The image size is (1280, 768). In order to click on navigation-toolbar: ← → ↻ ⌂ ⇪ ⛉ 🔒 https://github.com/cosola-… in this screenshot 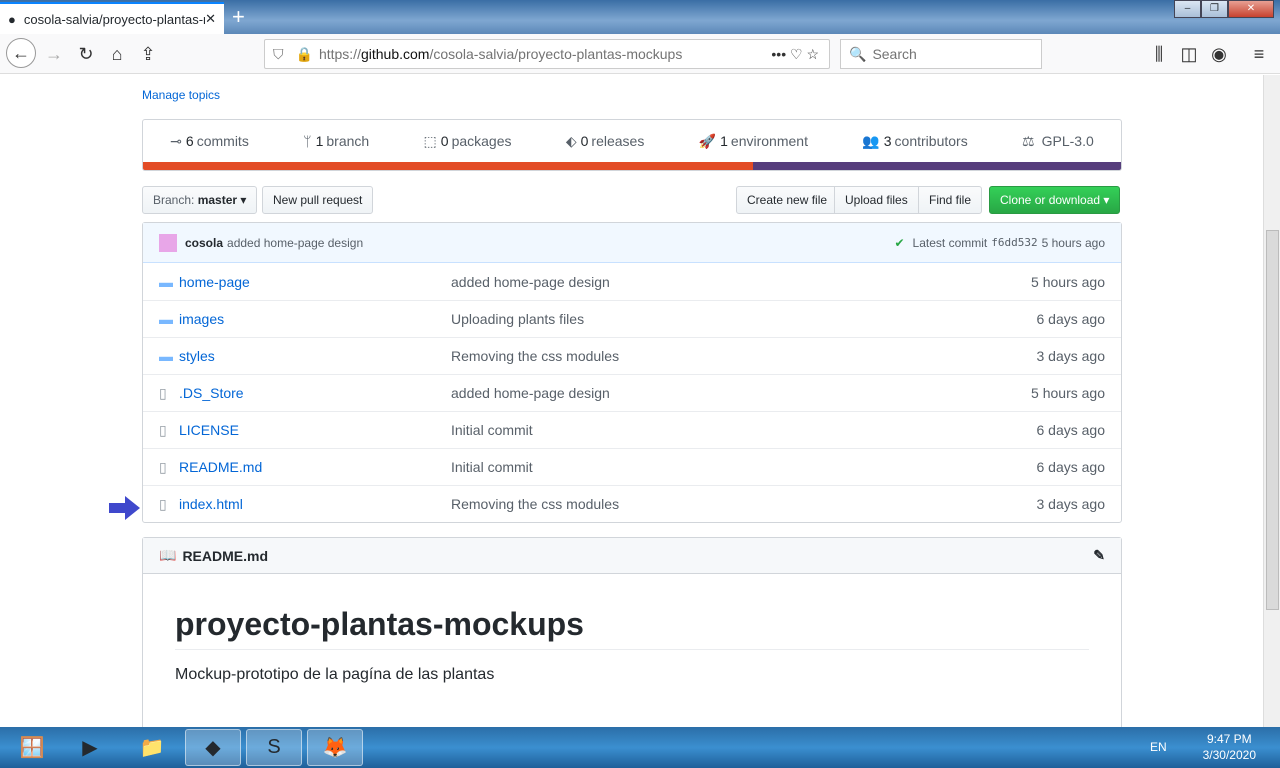, I will do `click(640, 54)`.